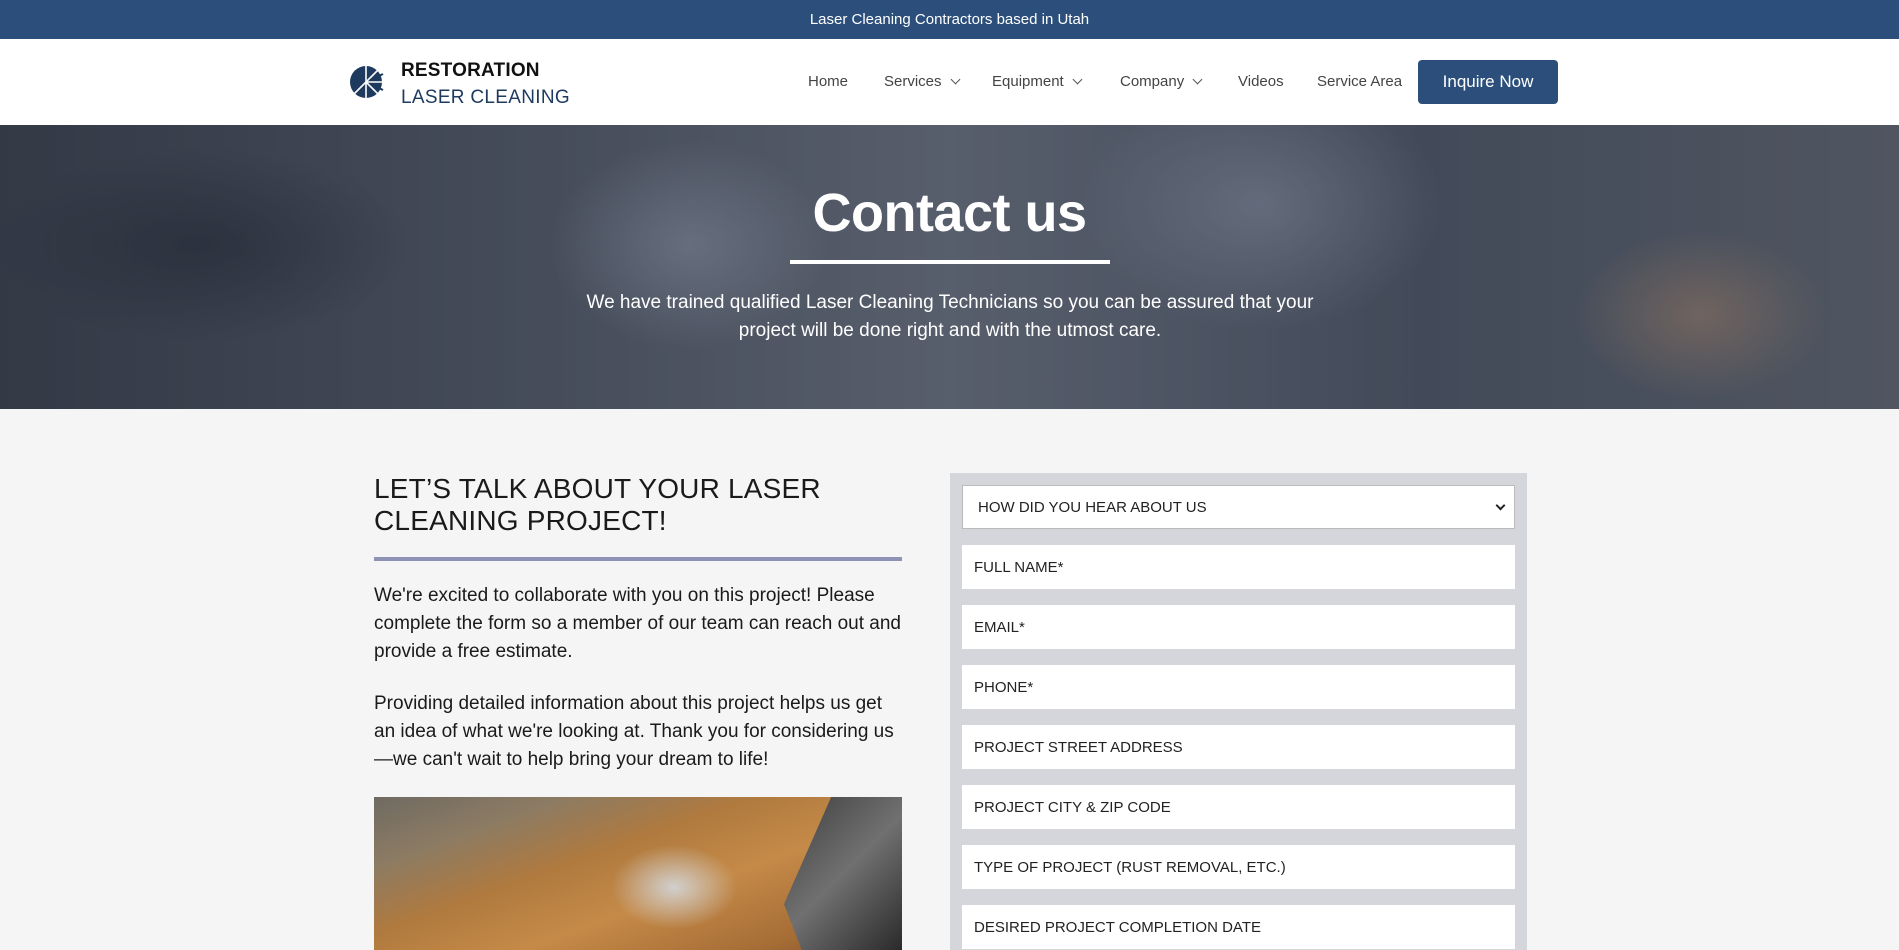 This screenshot has width=1899, height=950. What do you see at coordinates (843, 873) in the screenshot?
I see `laser-tool-image` at bounding box center [843, 873].